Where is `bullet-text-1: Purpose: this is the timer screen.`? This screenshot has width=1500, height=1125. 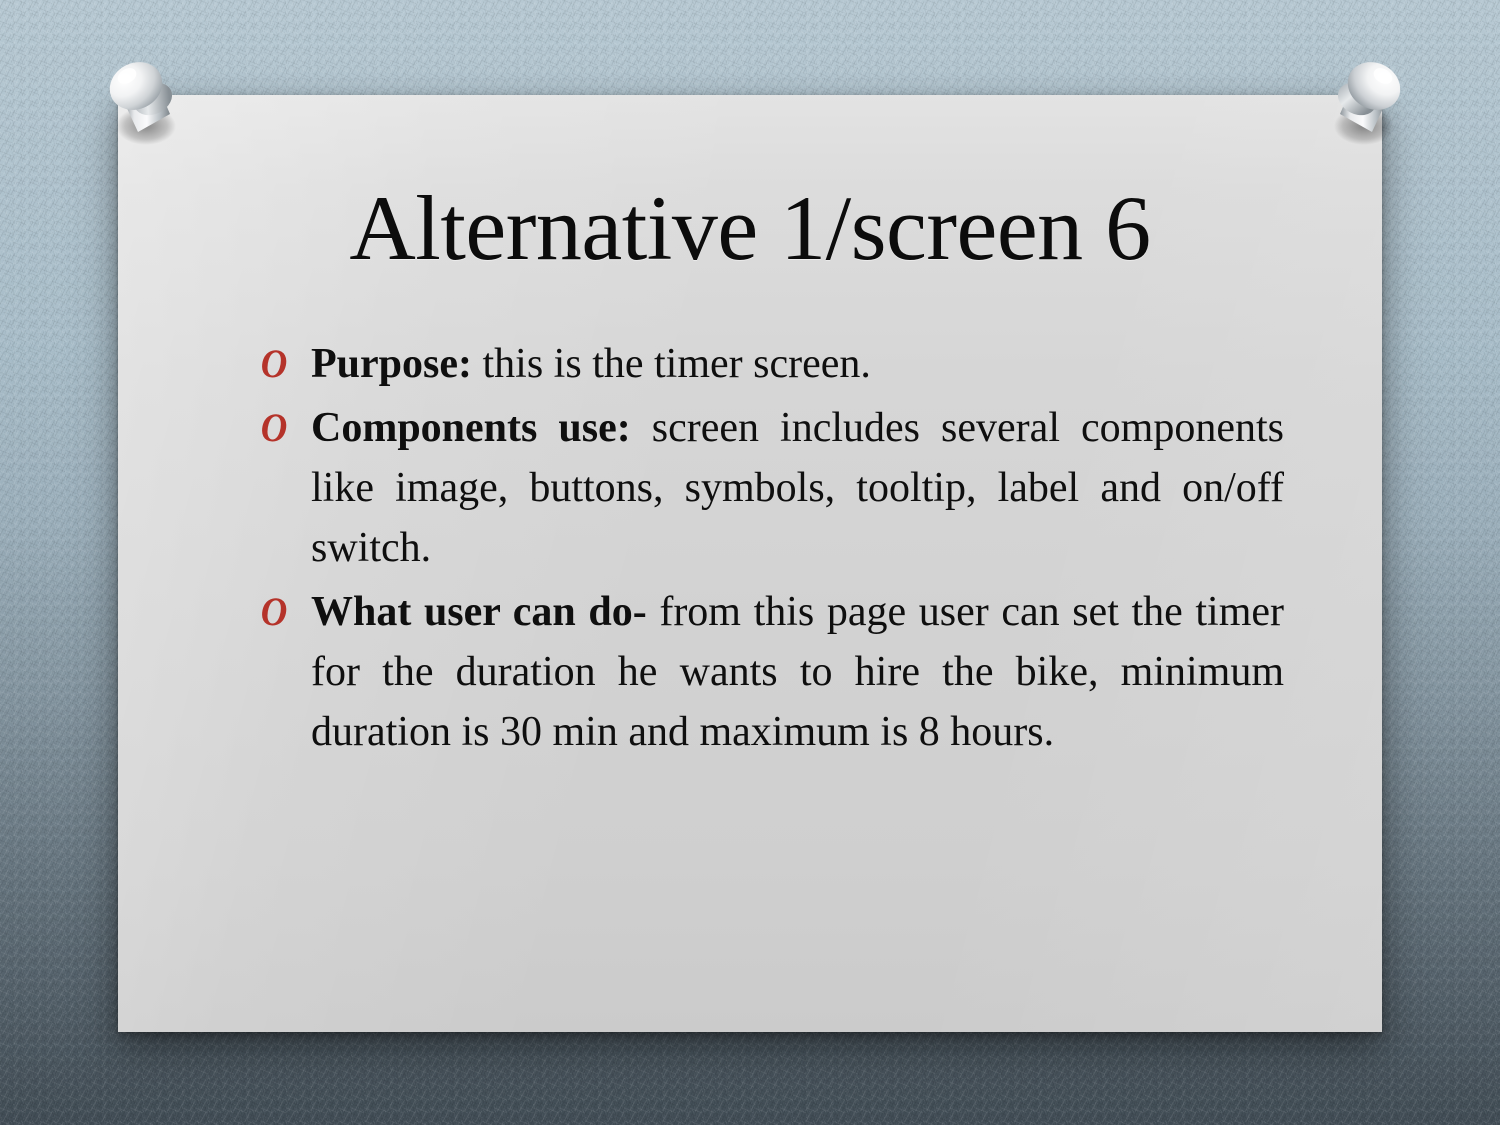
bullet-text-1: Purpose: this is the timer screen. is located at coordinates (797, 364).